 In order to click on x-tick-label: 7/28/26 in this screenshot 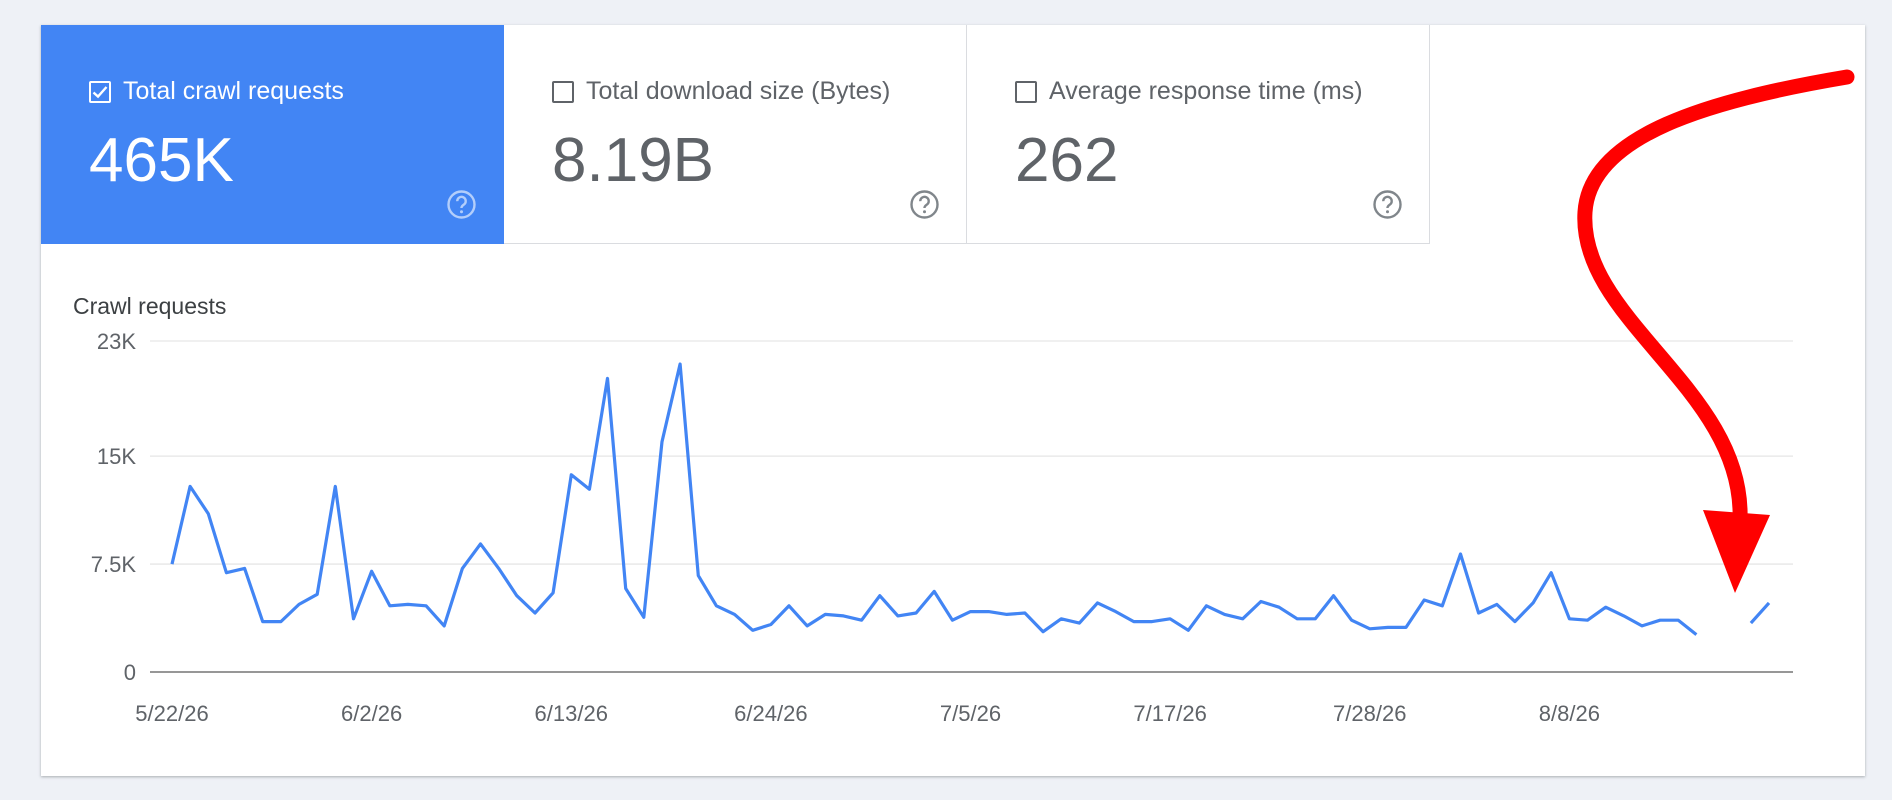, I will do `click(1369, 713)`.